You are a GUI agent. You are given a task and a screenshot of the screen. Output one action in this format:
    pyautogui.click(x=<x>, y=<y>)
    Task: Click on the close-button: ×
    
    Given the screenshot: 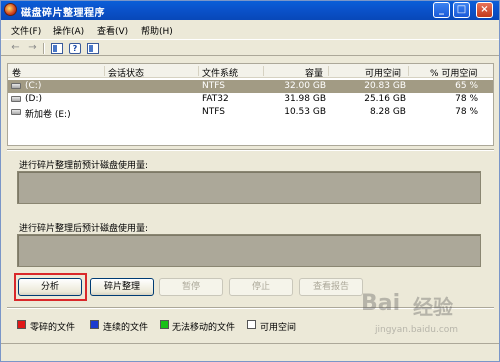 What is the action you would take?
    pyautogui.click(x=484, y=10)
    